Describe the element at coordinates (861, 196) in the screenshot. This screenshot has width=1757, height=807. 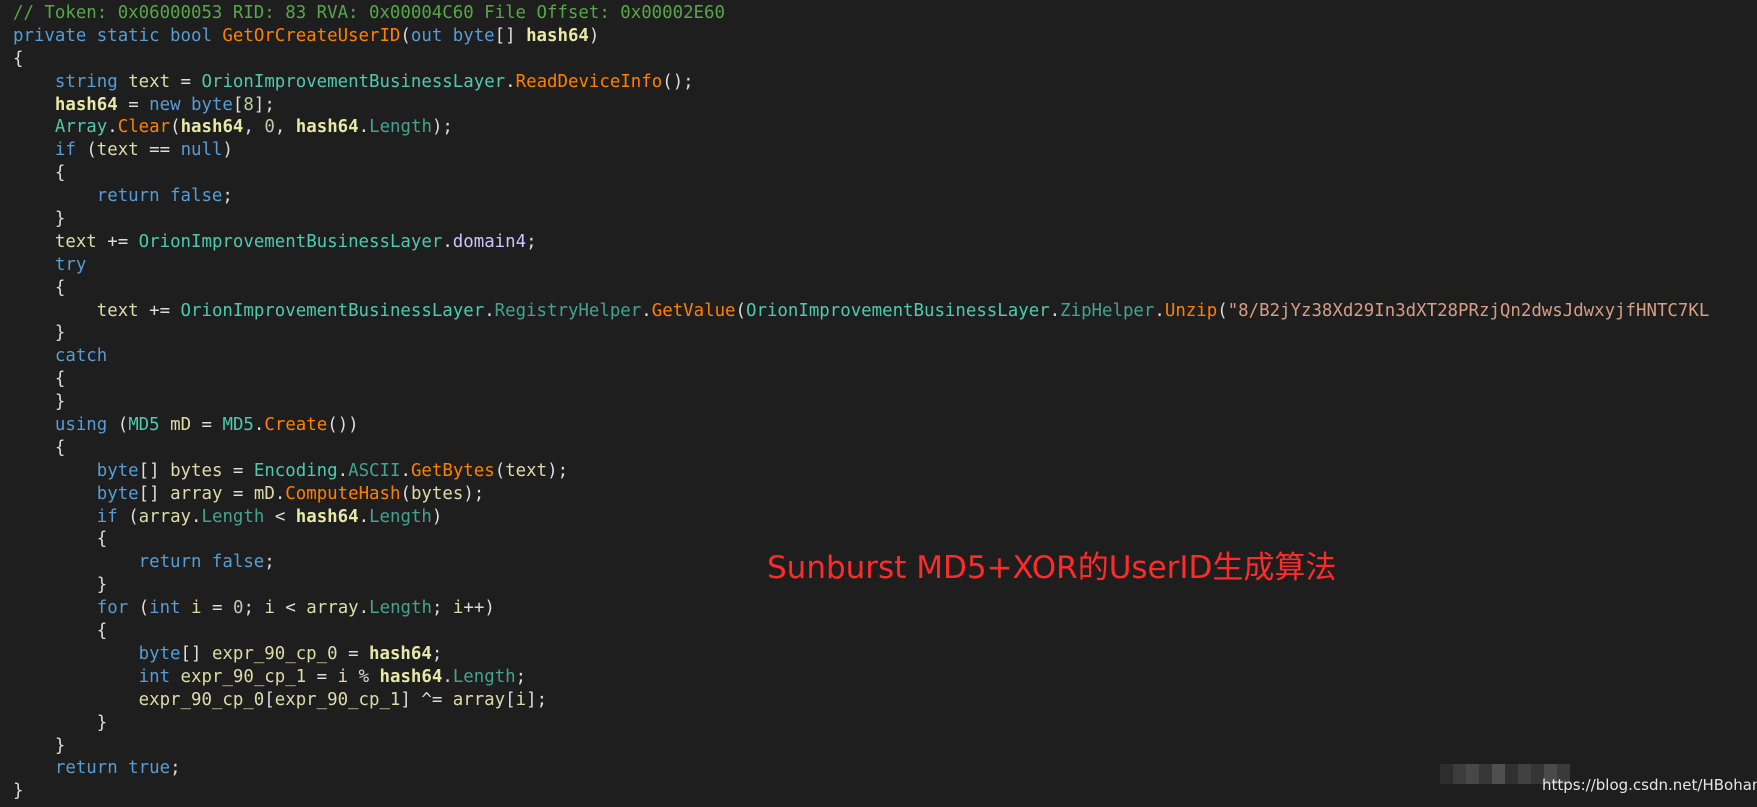
I see `code-line: return false;` at that location.